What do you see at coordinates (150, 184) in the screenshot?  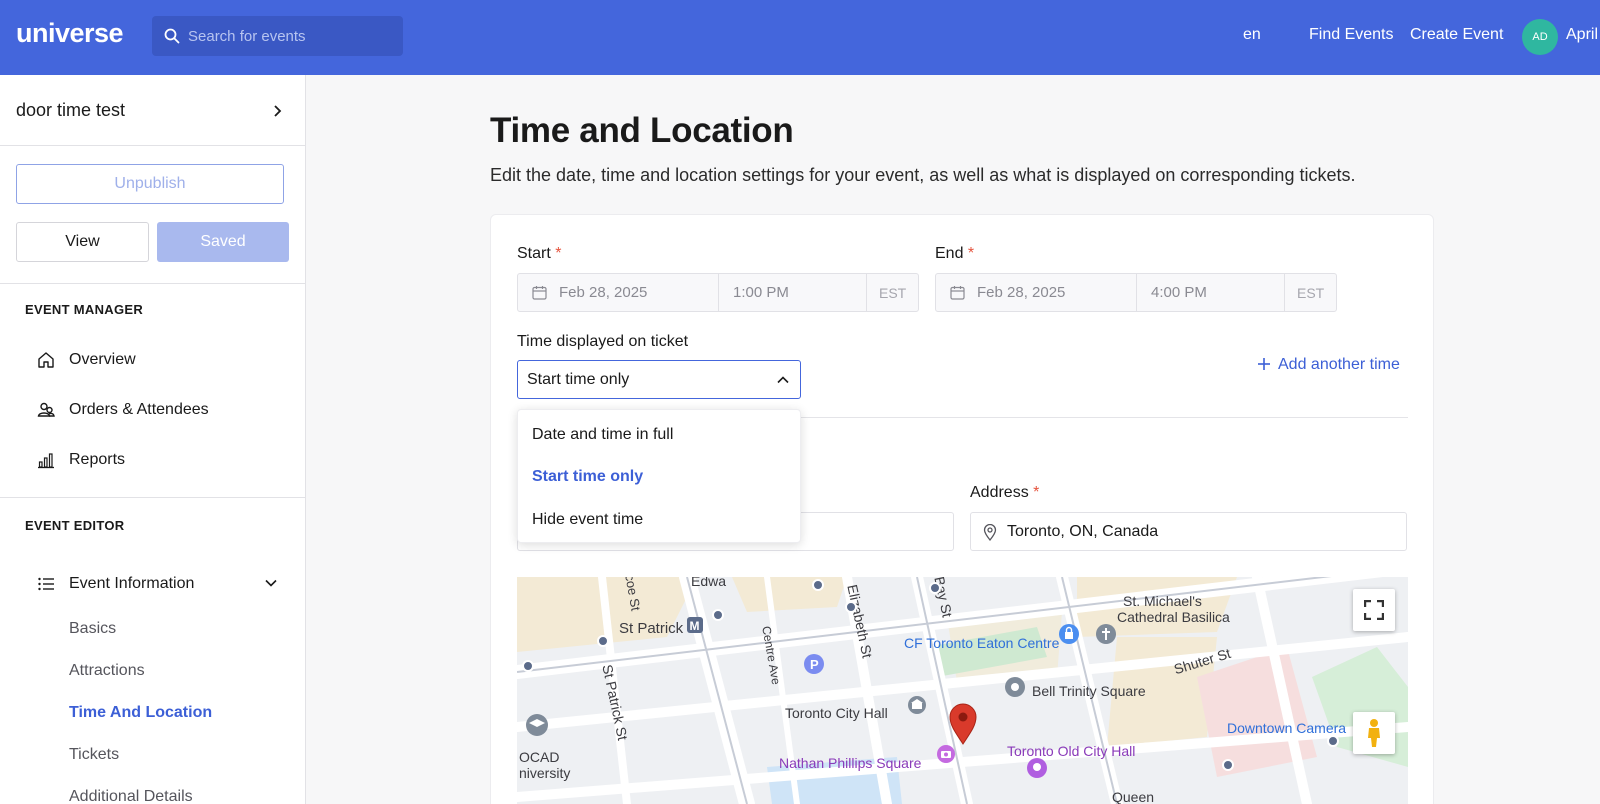 I see `unpublish-button: Unpublish` at bounding box center [150, 184].